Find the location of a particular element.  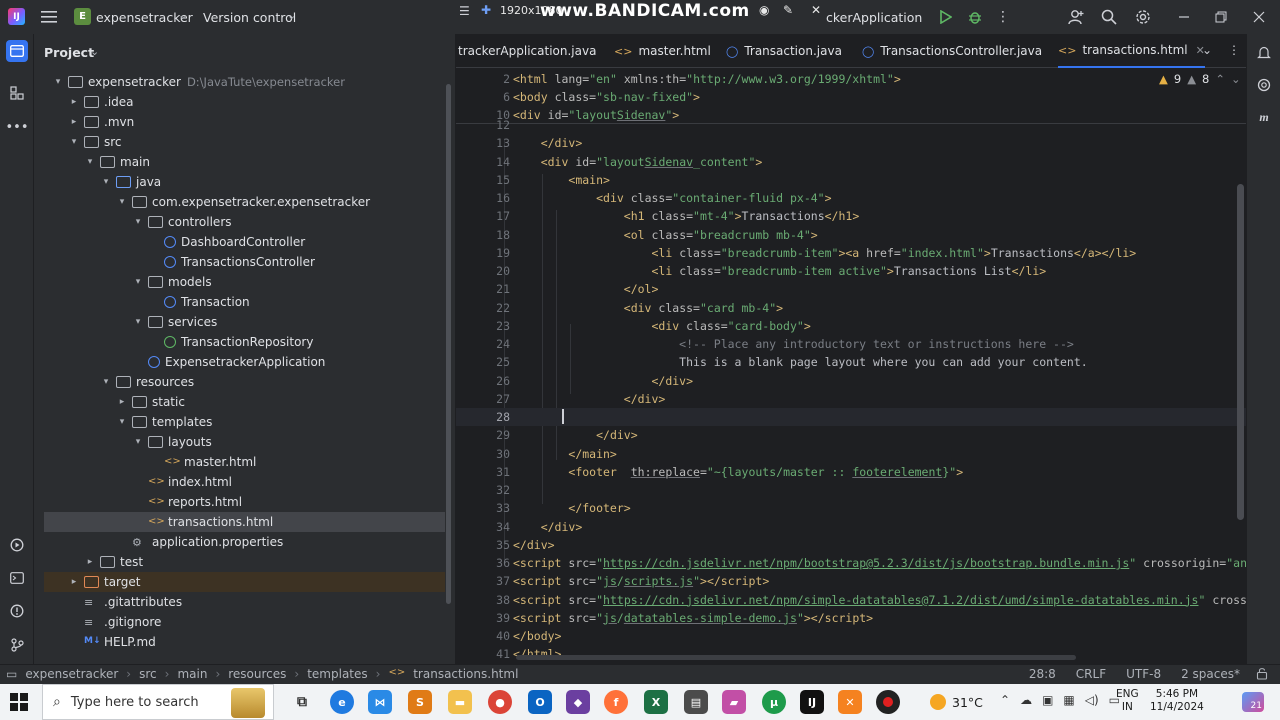

volume-icon: ◁) is located at coordinates (1092, 700).